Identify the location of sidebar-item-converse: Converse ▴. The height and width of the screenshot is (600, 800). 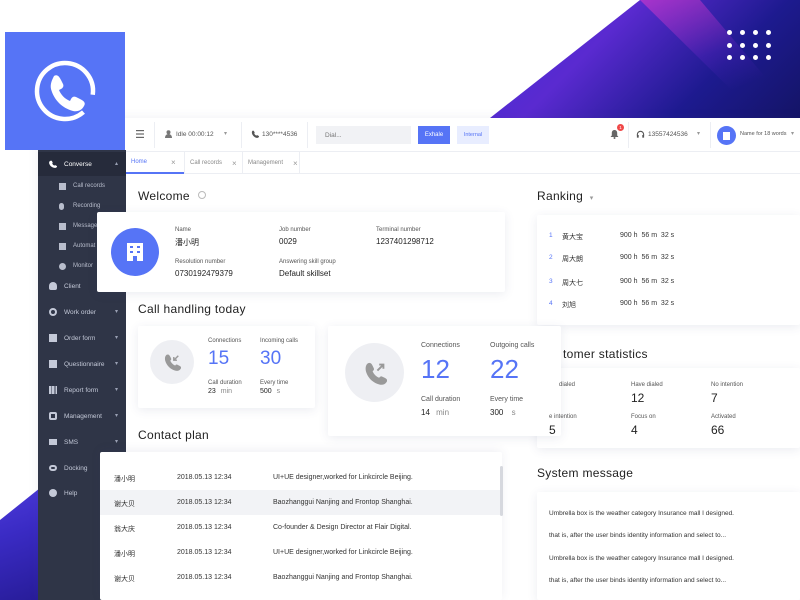
(82, 164).